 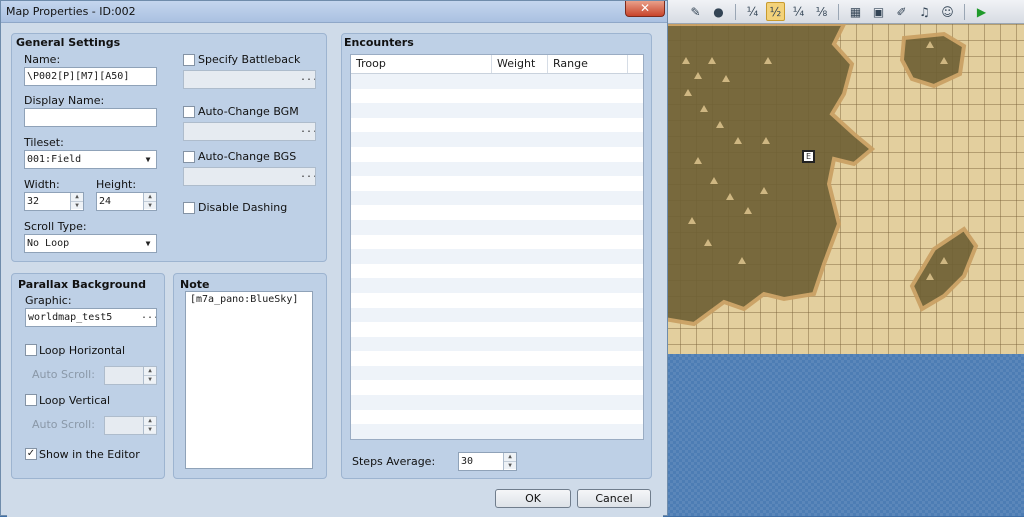 I want to click on height-spinner: ▲ ▼, so click(x=149, y=201).